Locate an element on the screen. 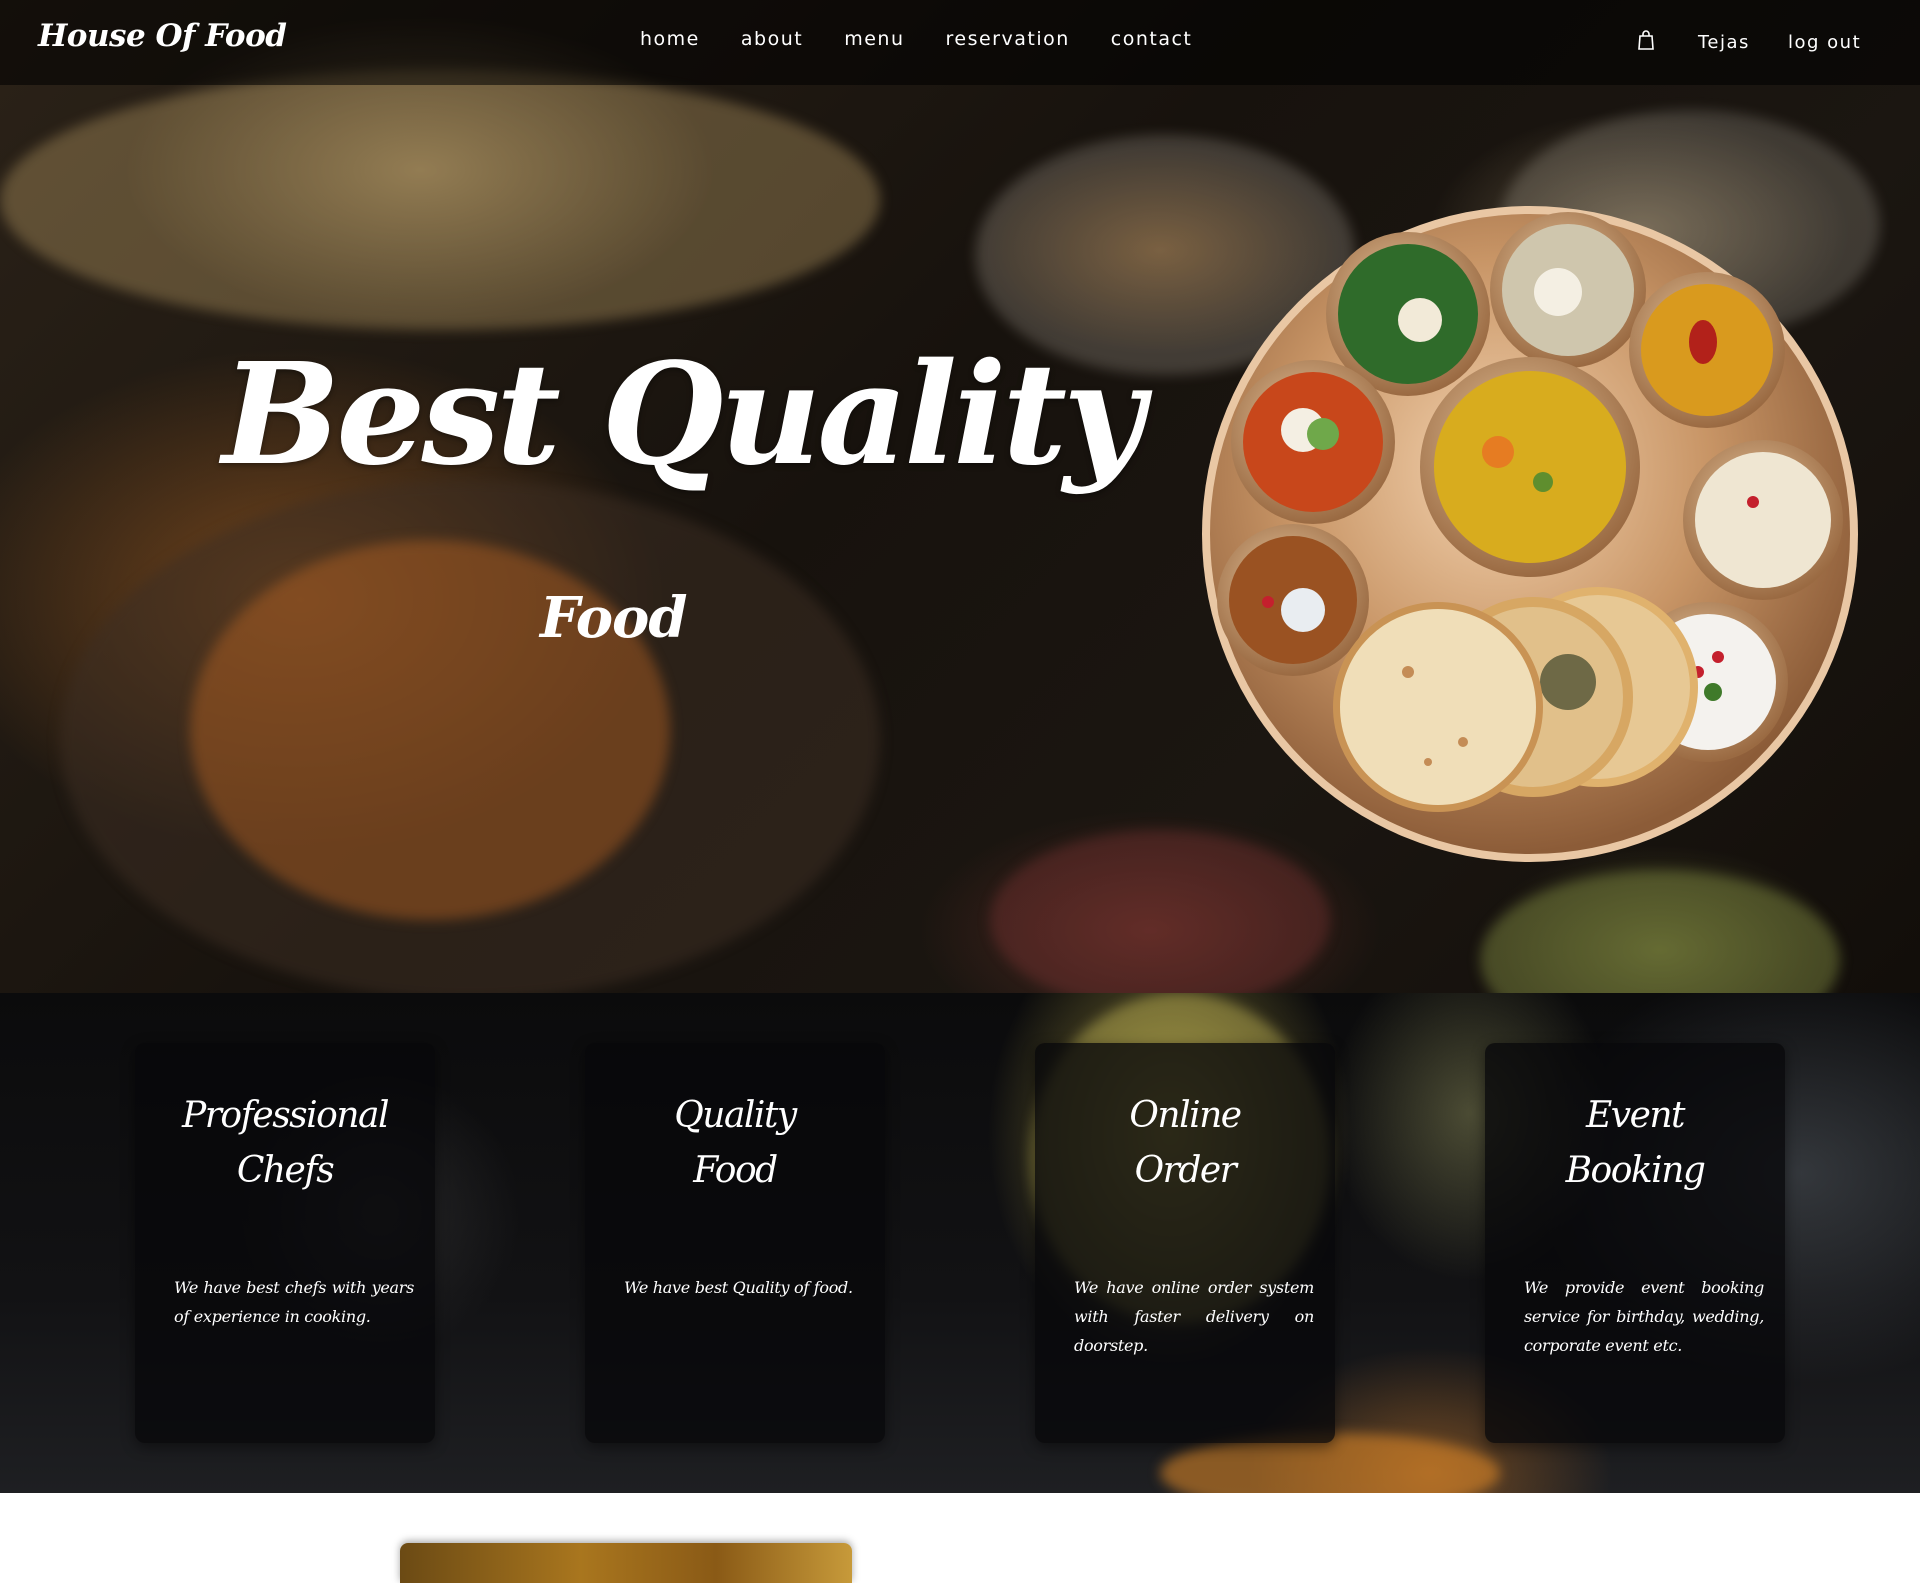 Image resolution: width=1920 pixels, height=1583 pixels. feature-card-title-line: Booking is located at coordinates (1635, 1170).